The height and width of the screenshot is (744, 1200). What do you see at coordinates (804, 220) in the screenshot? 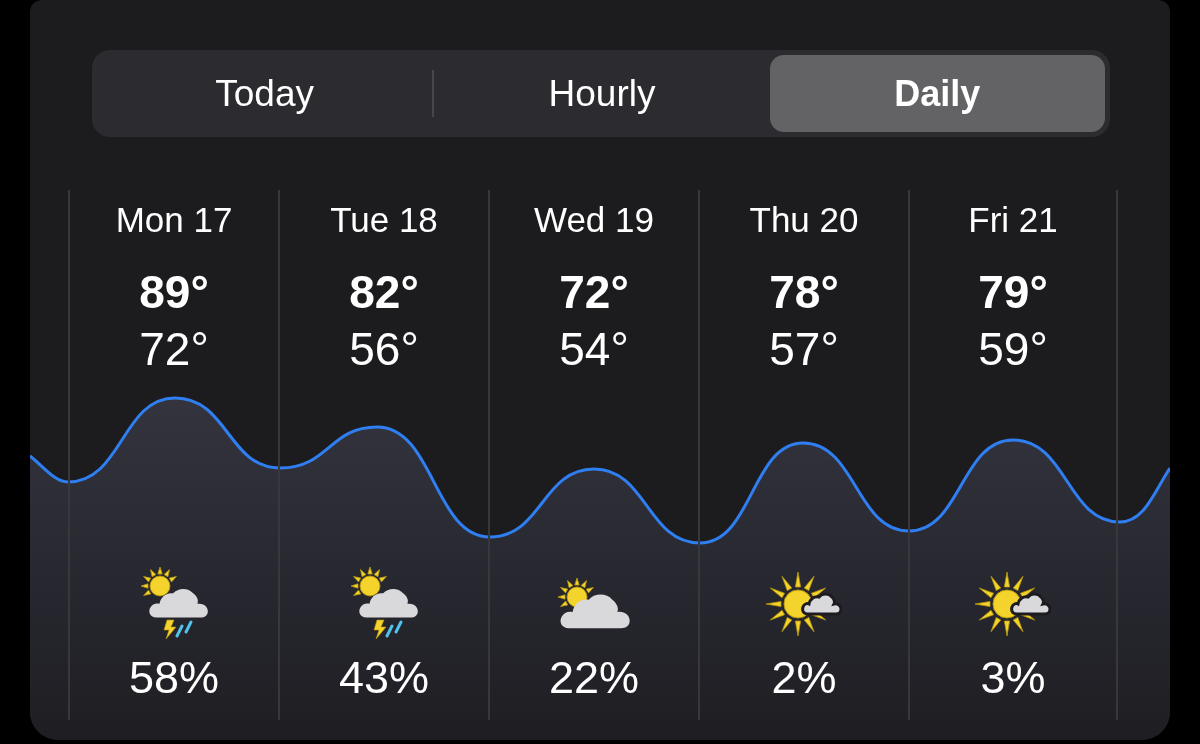
I see `day-label: Thu 20` at bounding box center [804, 220].